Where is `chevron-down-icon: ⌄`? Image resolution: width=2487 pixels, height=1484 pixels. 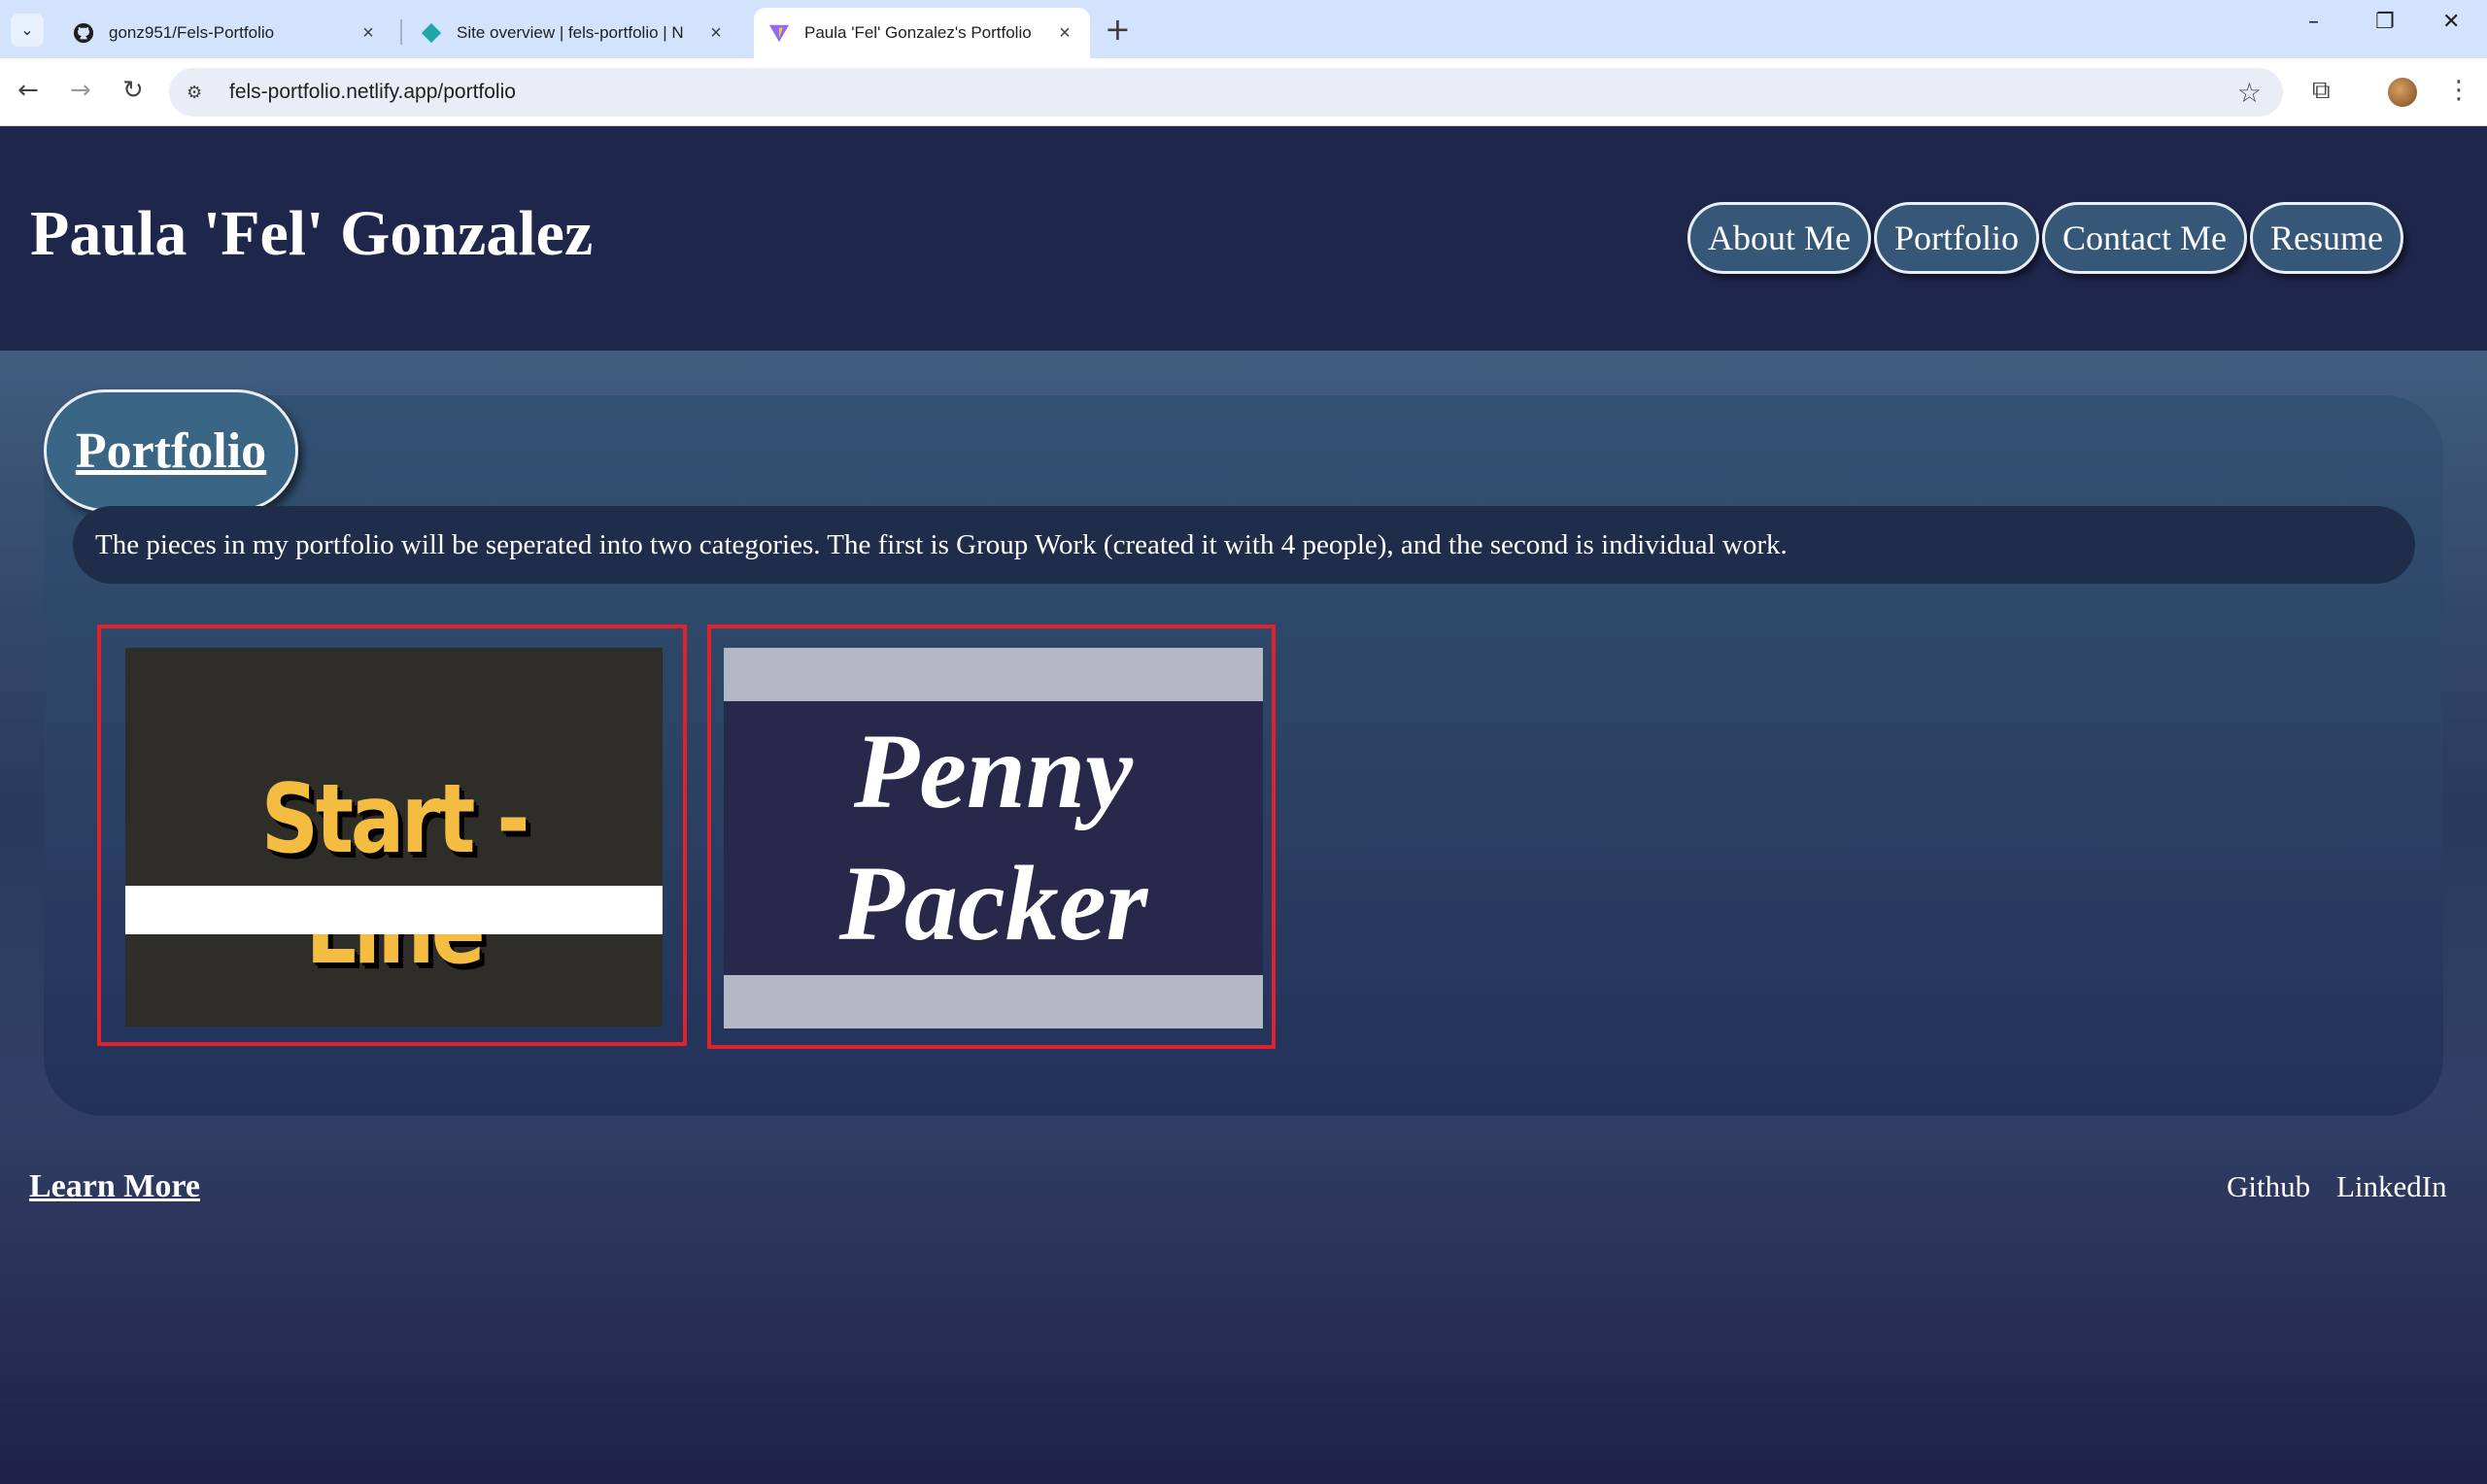 chevron-down-icon: ⌄ is located at coordinates (27, 30).